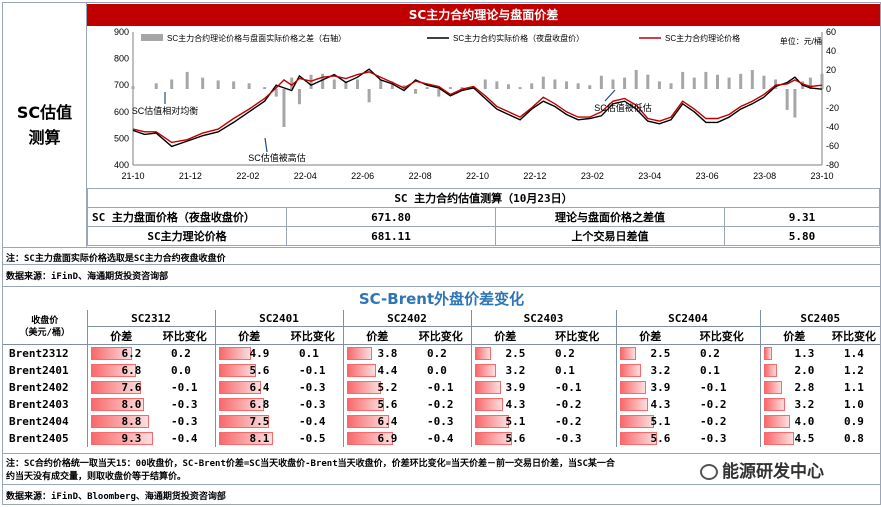 This screenshot has height=507, width=881. Describe the element at coordinates (248, 353) in the screenshot. I see `spread-cell: 4.9` at that location.